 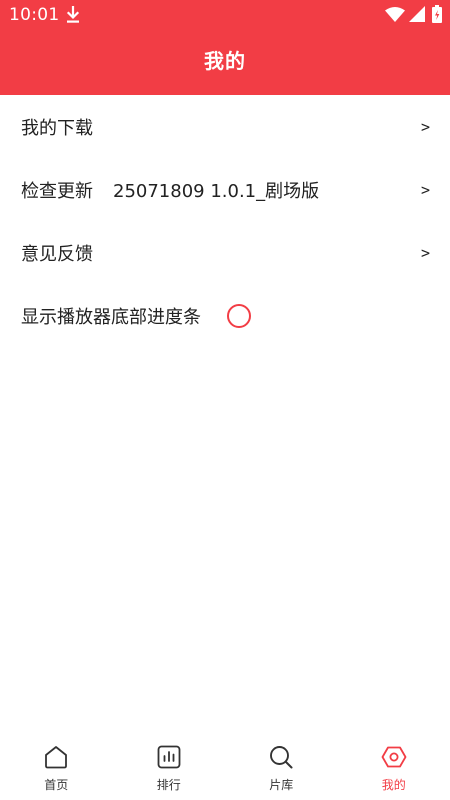 I want to click on menu-item-downloads: 我的下载 >, so click(x=225, y=126).